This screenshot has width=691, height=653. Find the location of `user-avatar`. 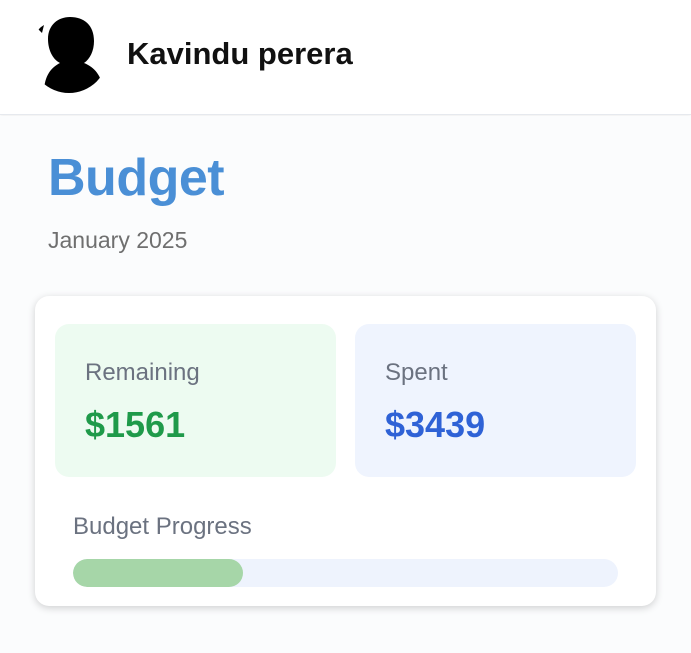

user-avatar is located at coordinates (69, 54).